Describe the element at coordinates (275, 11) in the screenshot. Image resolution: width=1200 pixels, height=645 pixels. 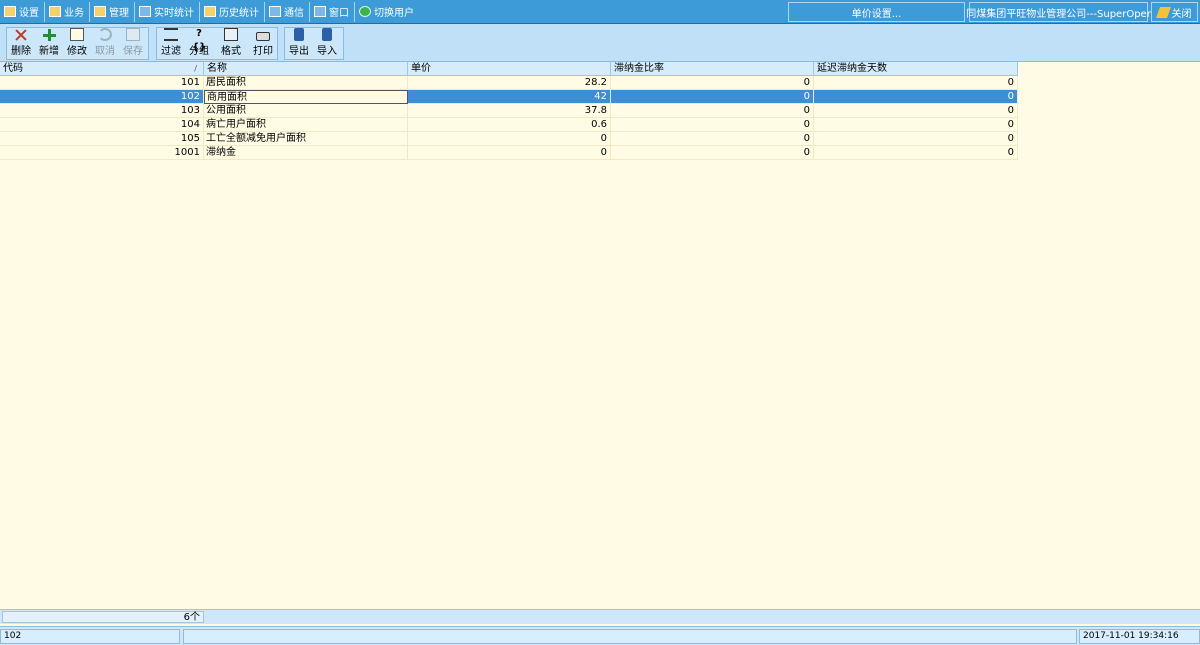
I see `communication-icon` at that location.